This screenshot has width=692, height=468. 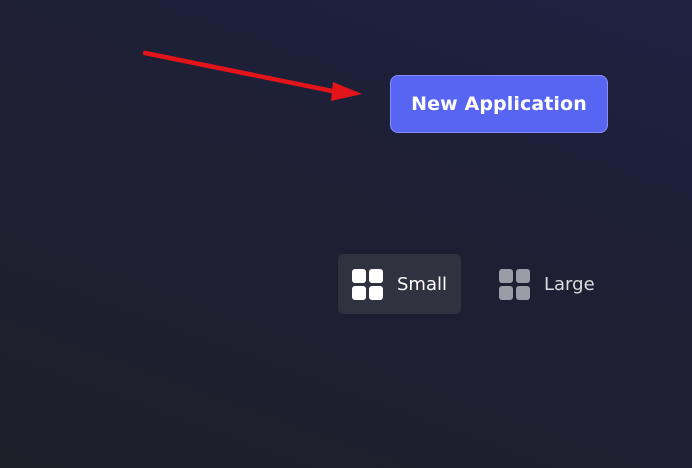 I want to click on size-option-small: Small, so click(x=399, y=284).